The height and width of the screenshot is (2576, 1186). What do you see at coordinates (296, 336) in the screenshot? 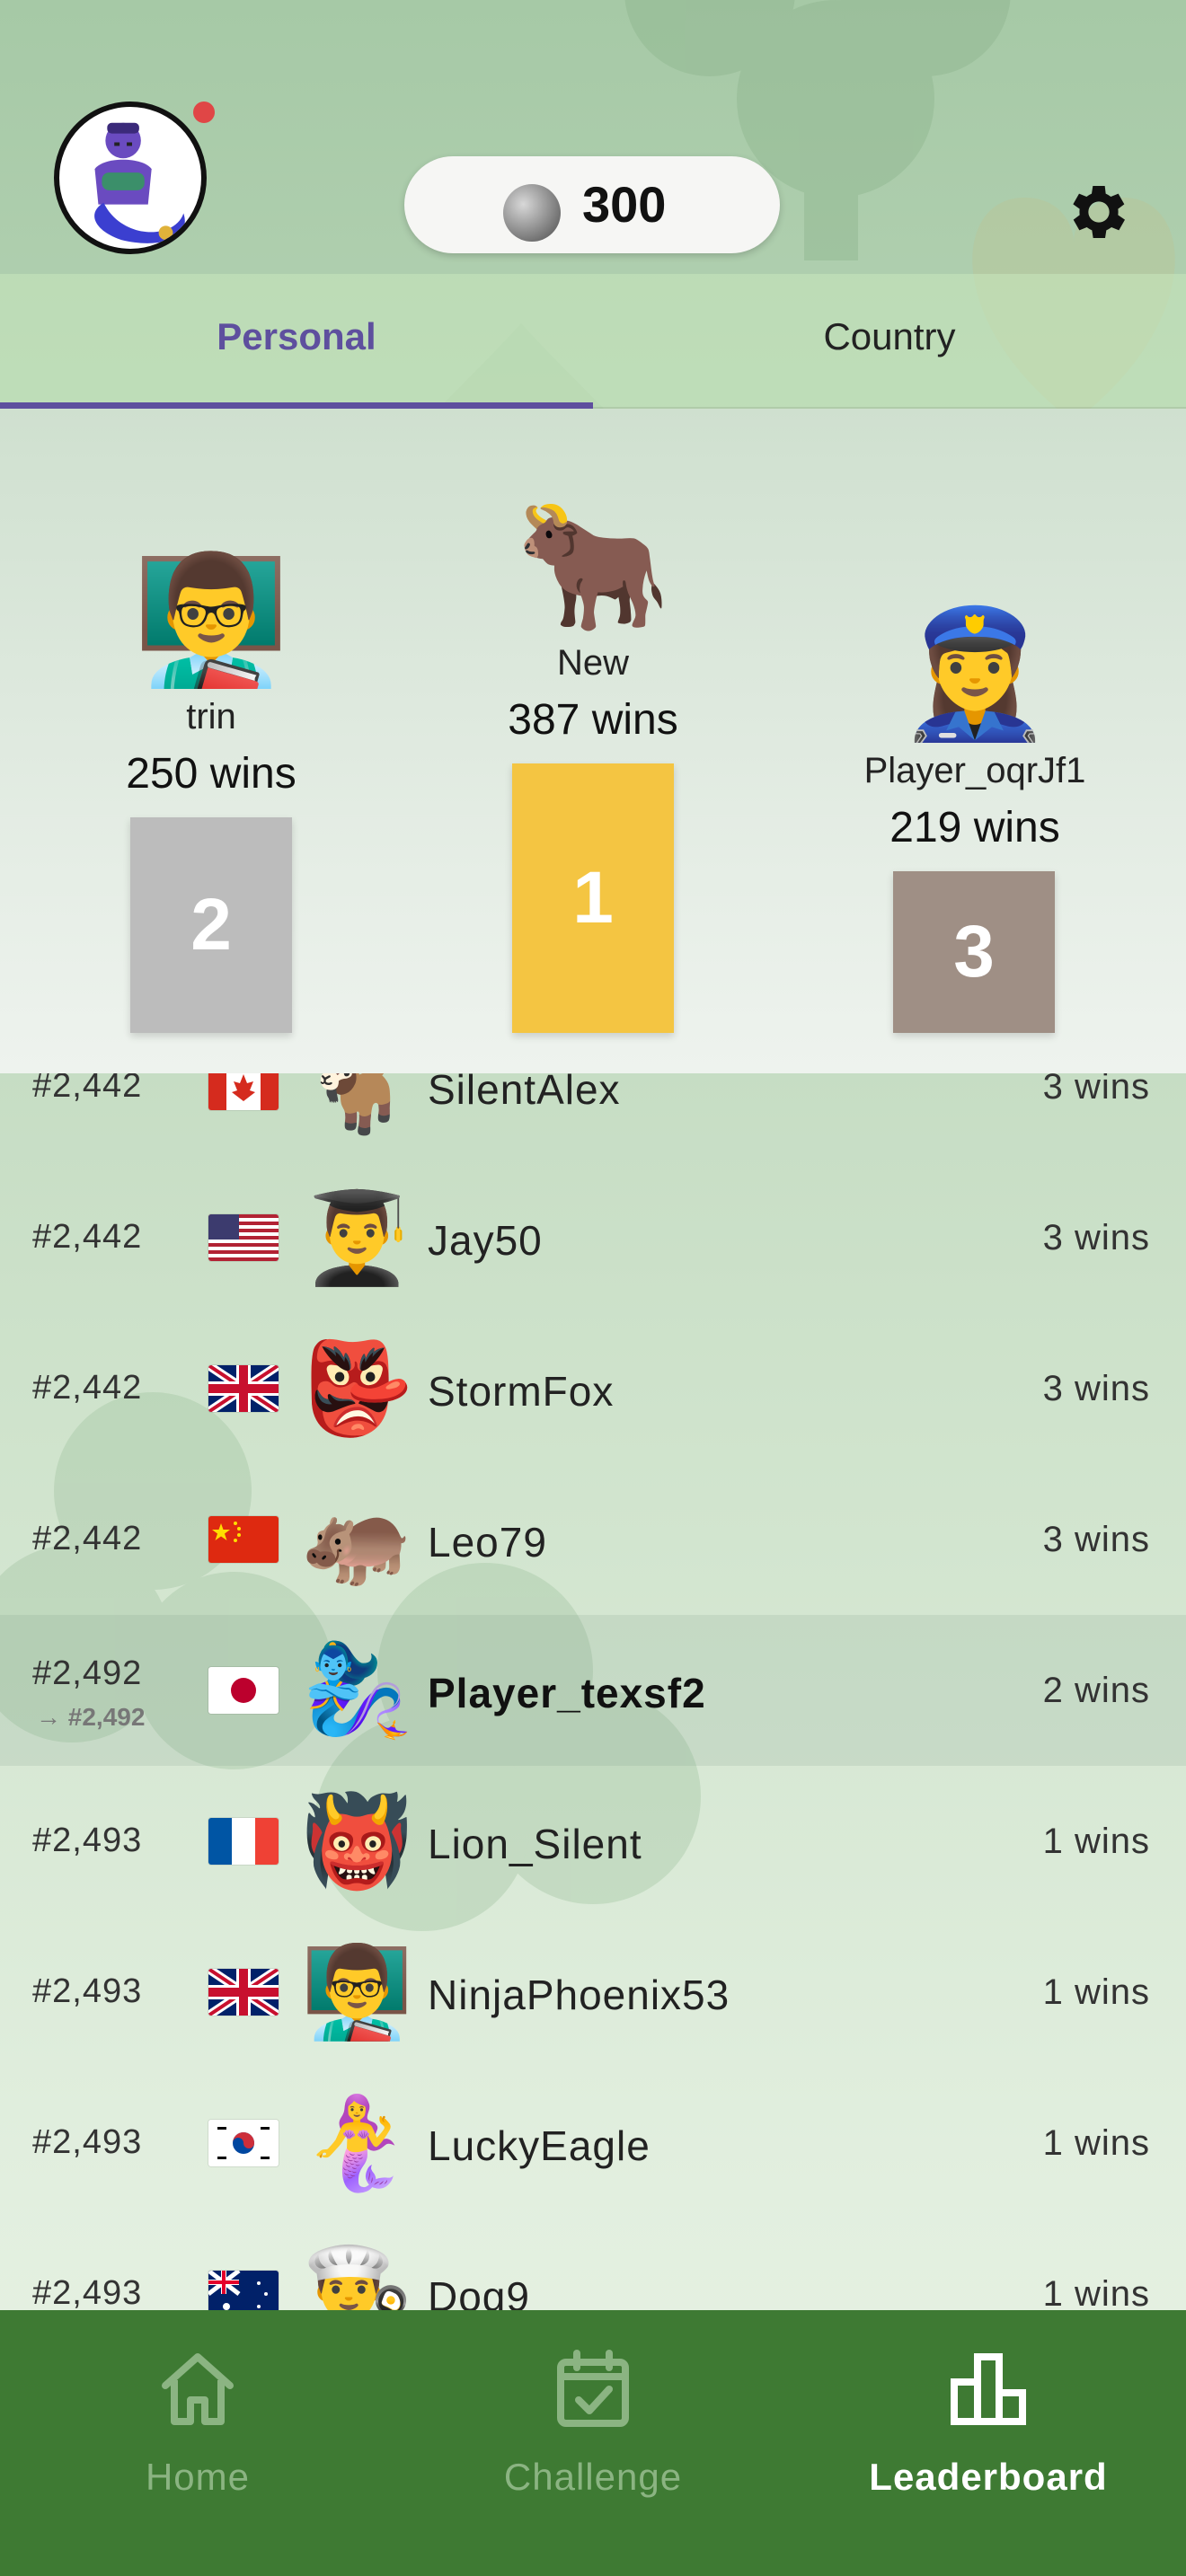
I see `tab-personal: Personal` at bounding box center [296, 336].